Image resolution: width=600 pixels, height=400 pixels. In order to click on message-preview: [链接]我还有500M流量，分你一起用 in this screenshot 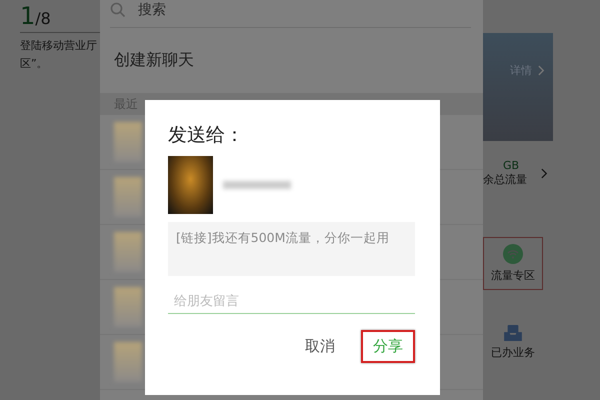, I will do `click(291, 249)`.